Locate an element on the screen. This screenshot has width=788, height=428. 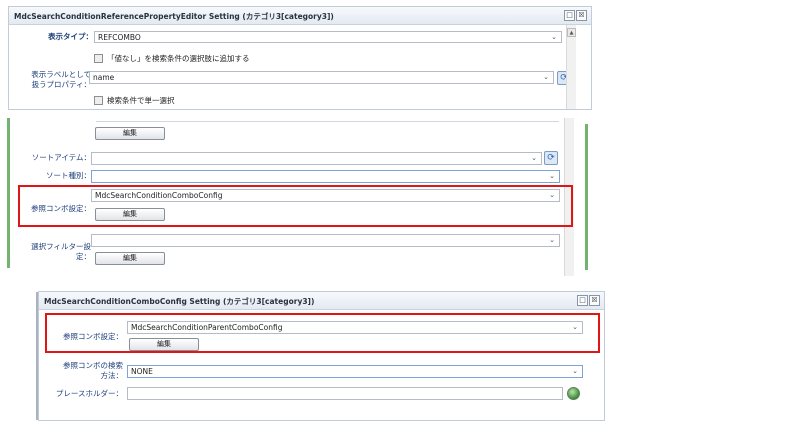
filter-label-line2: 定： is located at coordinates (83, 256).